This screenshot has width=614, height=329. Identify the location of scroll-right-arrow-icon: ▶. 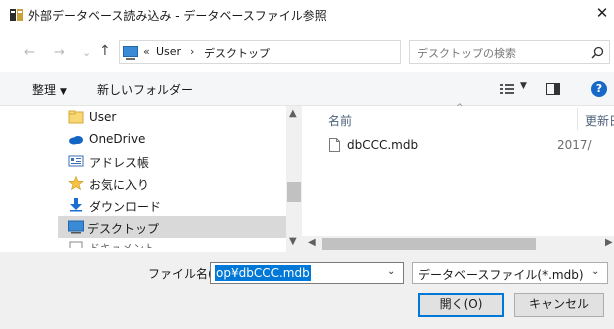
(609, 242).